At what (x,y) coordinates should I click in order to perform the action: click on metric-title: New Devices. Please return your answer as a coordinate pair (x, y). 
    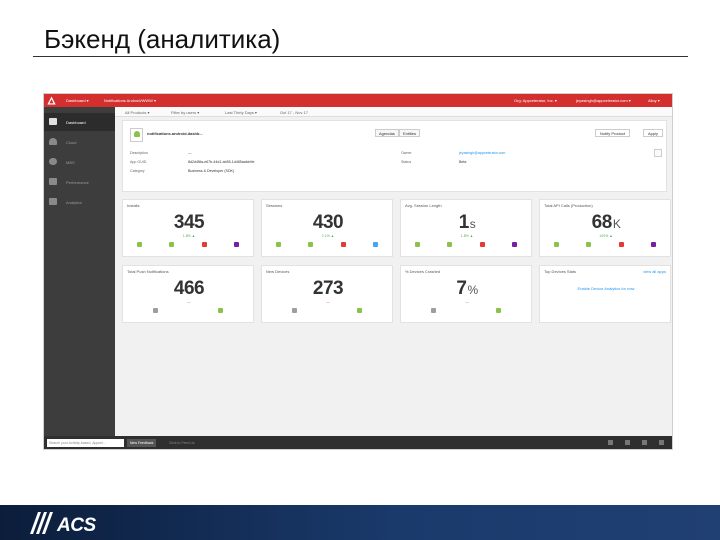
    Looking at the image, I should click on (278, 271).